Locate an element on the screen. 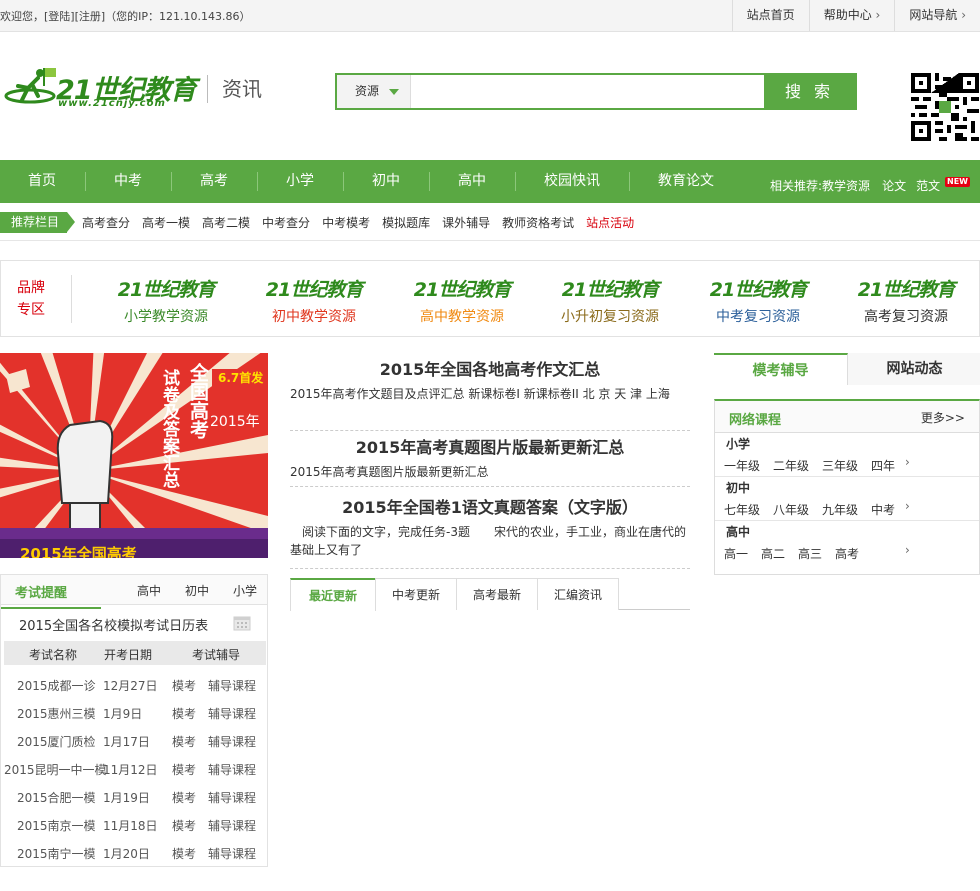  exam-date: 1月17日 is located at coordinates (126, 742).